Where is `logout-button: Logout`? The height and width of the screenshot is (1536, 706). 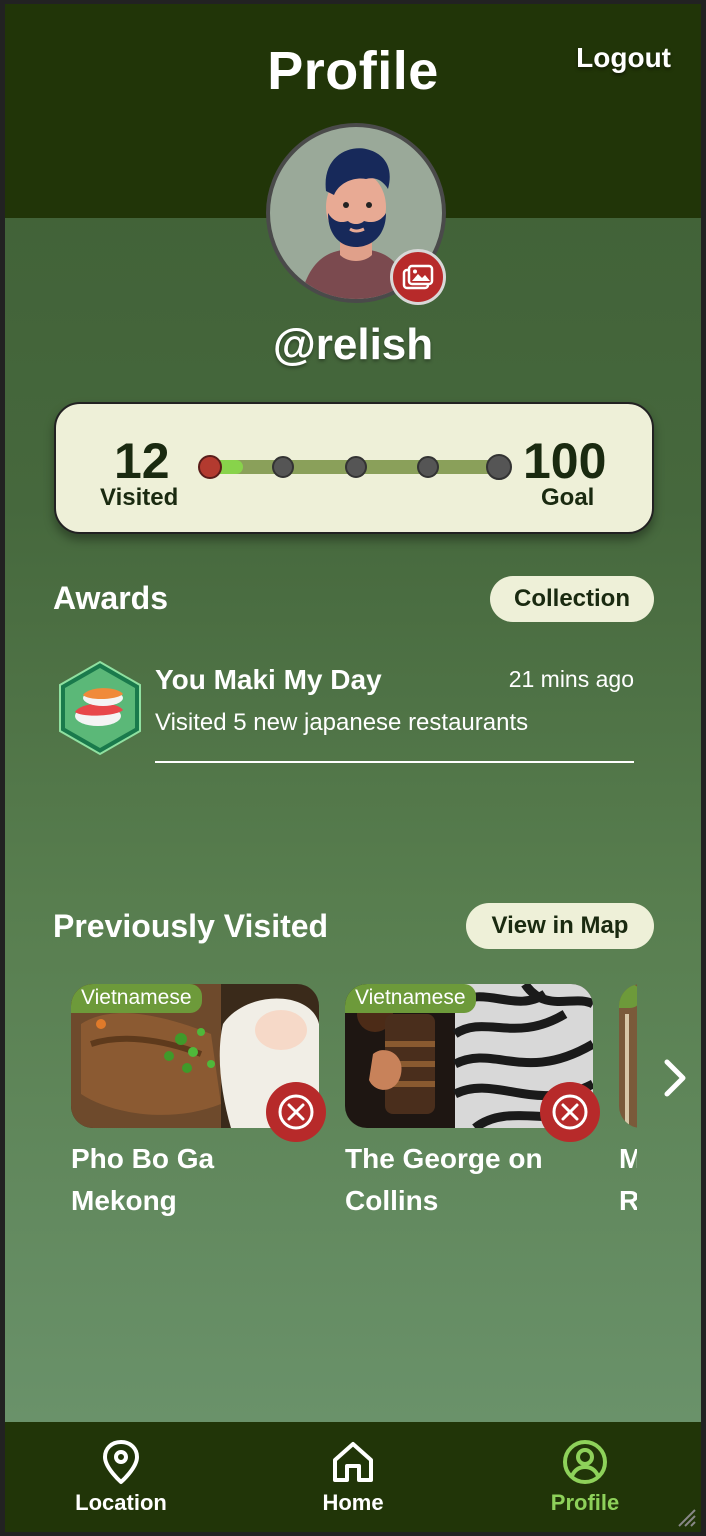 logout-button: Logout is located at coordinates (623, 58).